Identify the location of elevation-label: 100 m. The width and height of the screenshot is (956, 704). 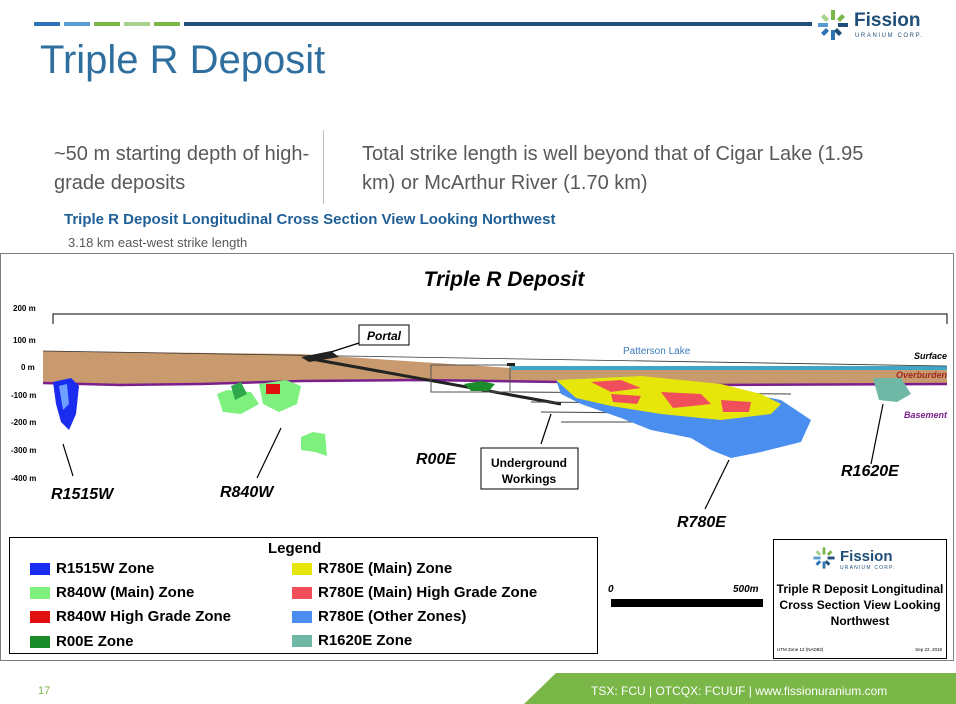
(24, 340).